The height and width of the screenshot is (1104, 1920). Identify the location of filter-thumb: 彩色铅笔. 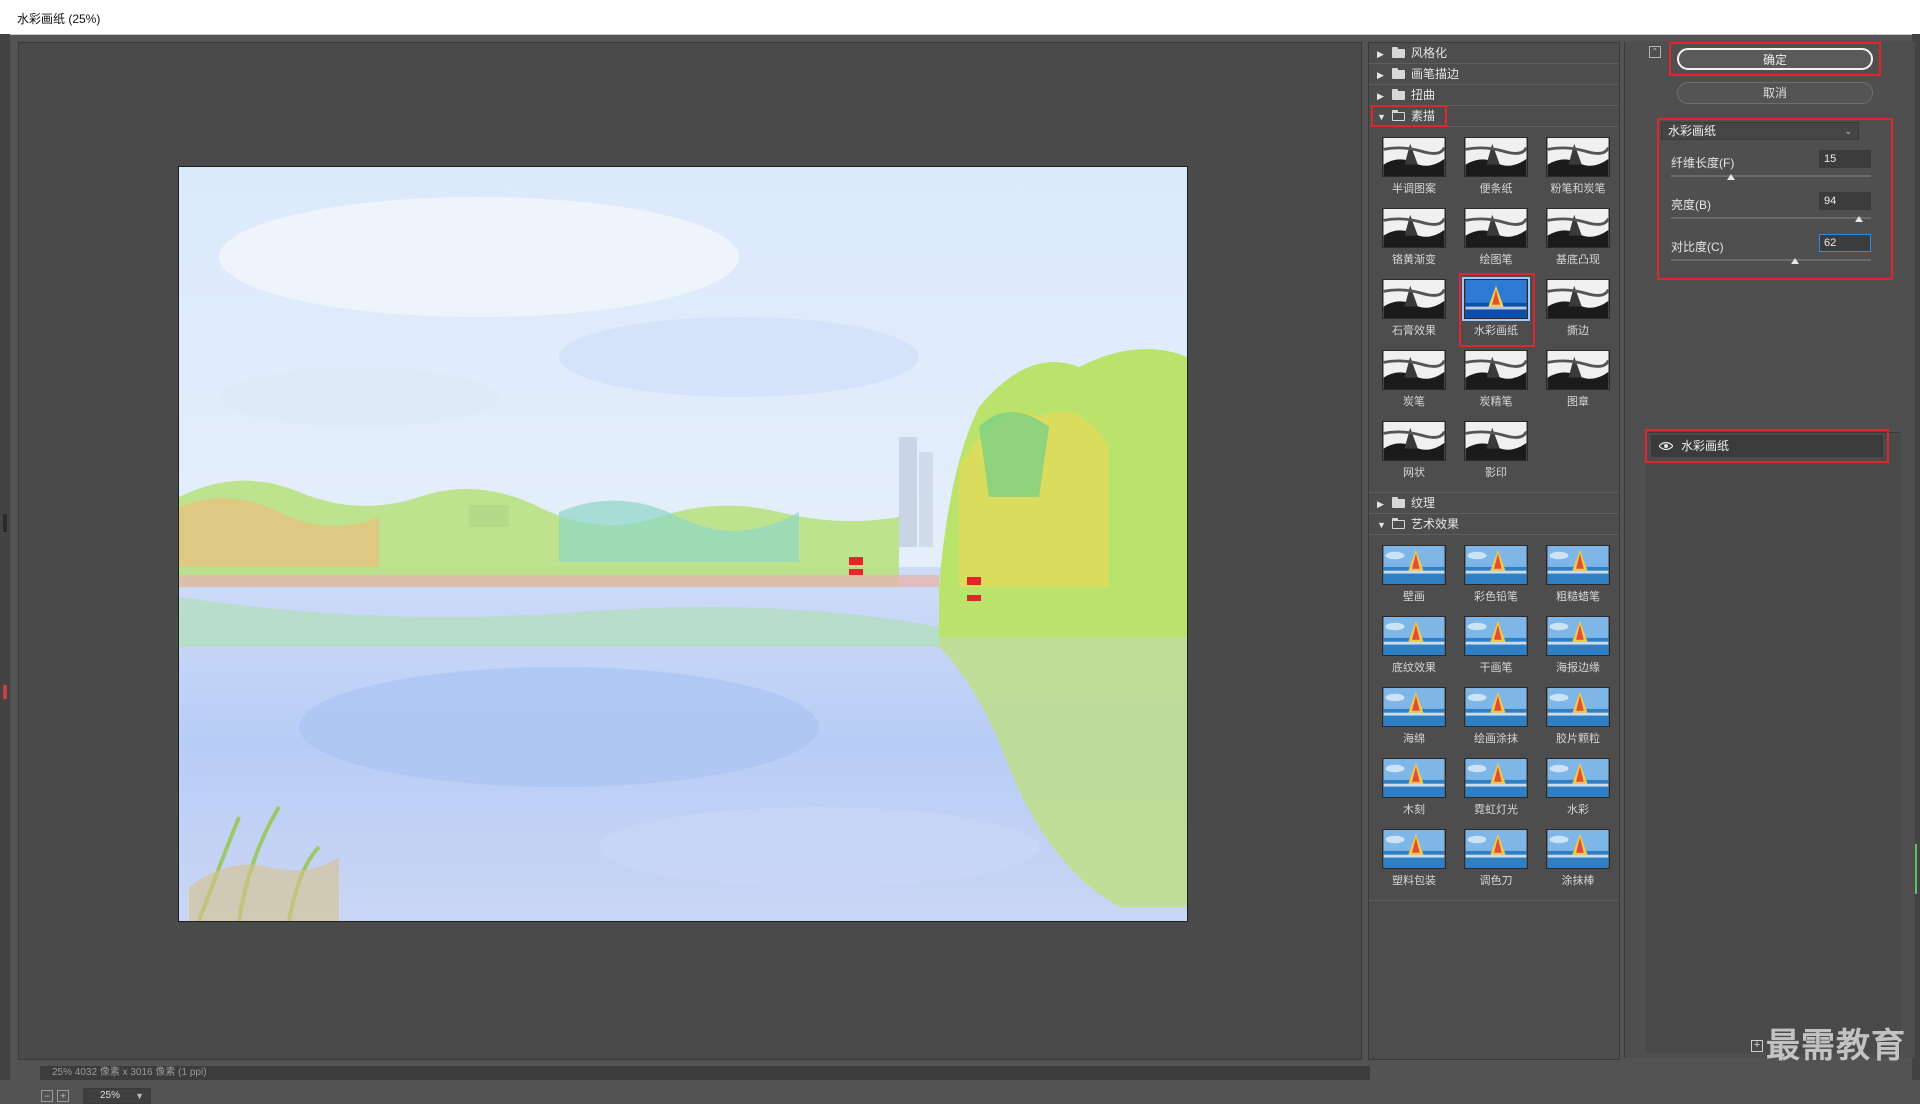
(1496, 576).